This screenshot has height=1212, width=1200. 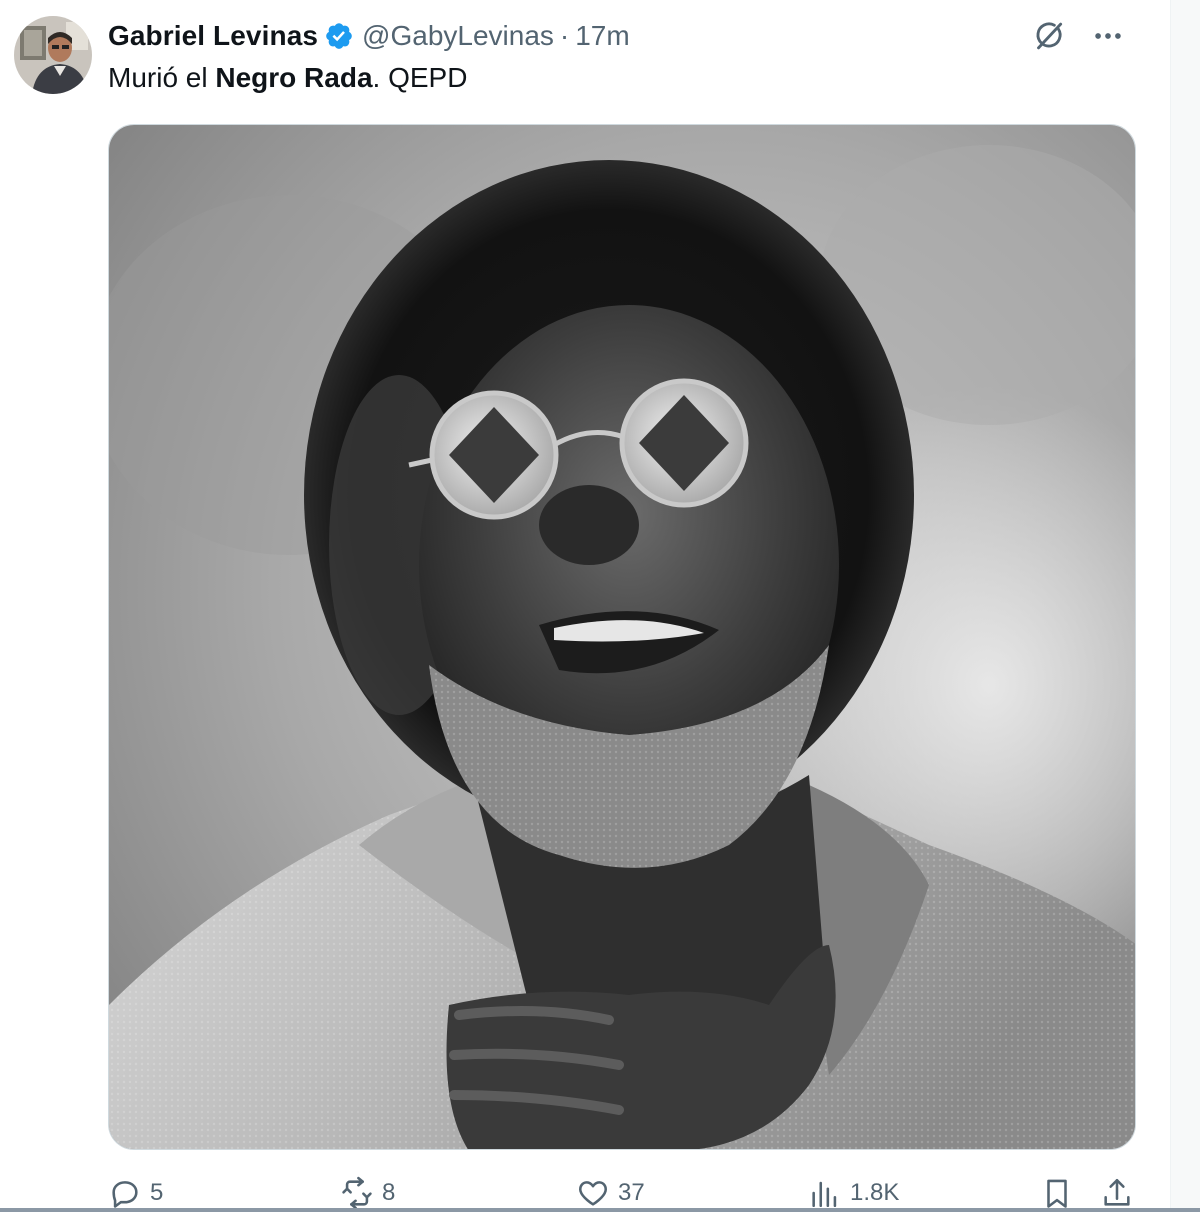 I want to click on views-icon, so click(x=824, y=1194).